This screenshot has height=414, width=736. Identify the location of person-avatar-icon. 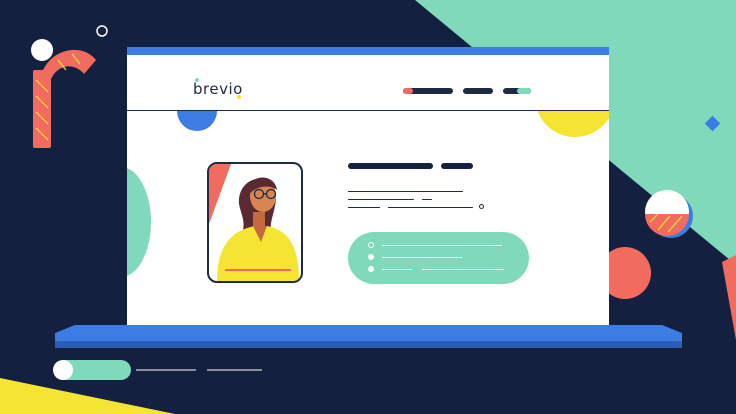
(254, 222).